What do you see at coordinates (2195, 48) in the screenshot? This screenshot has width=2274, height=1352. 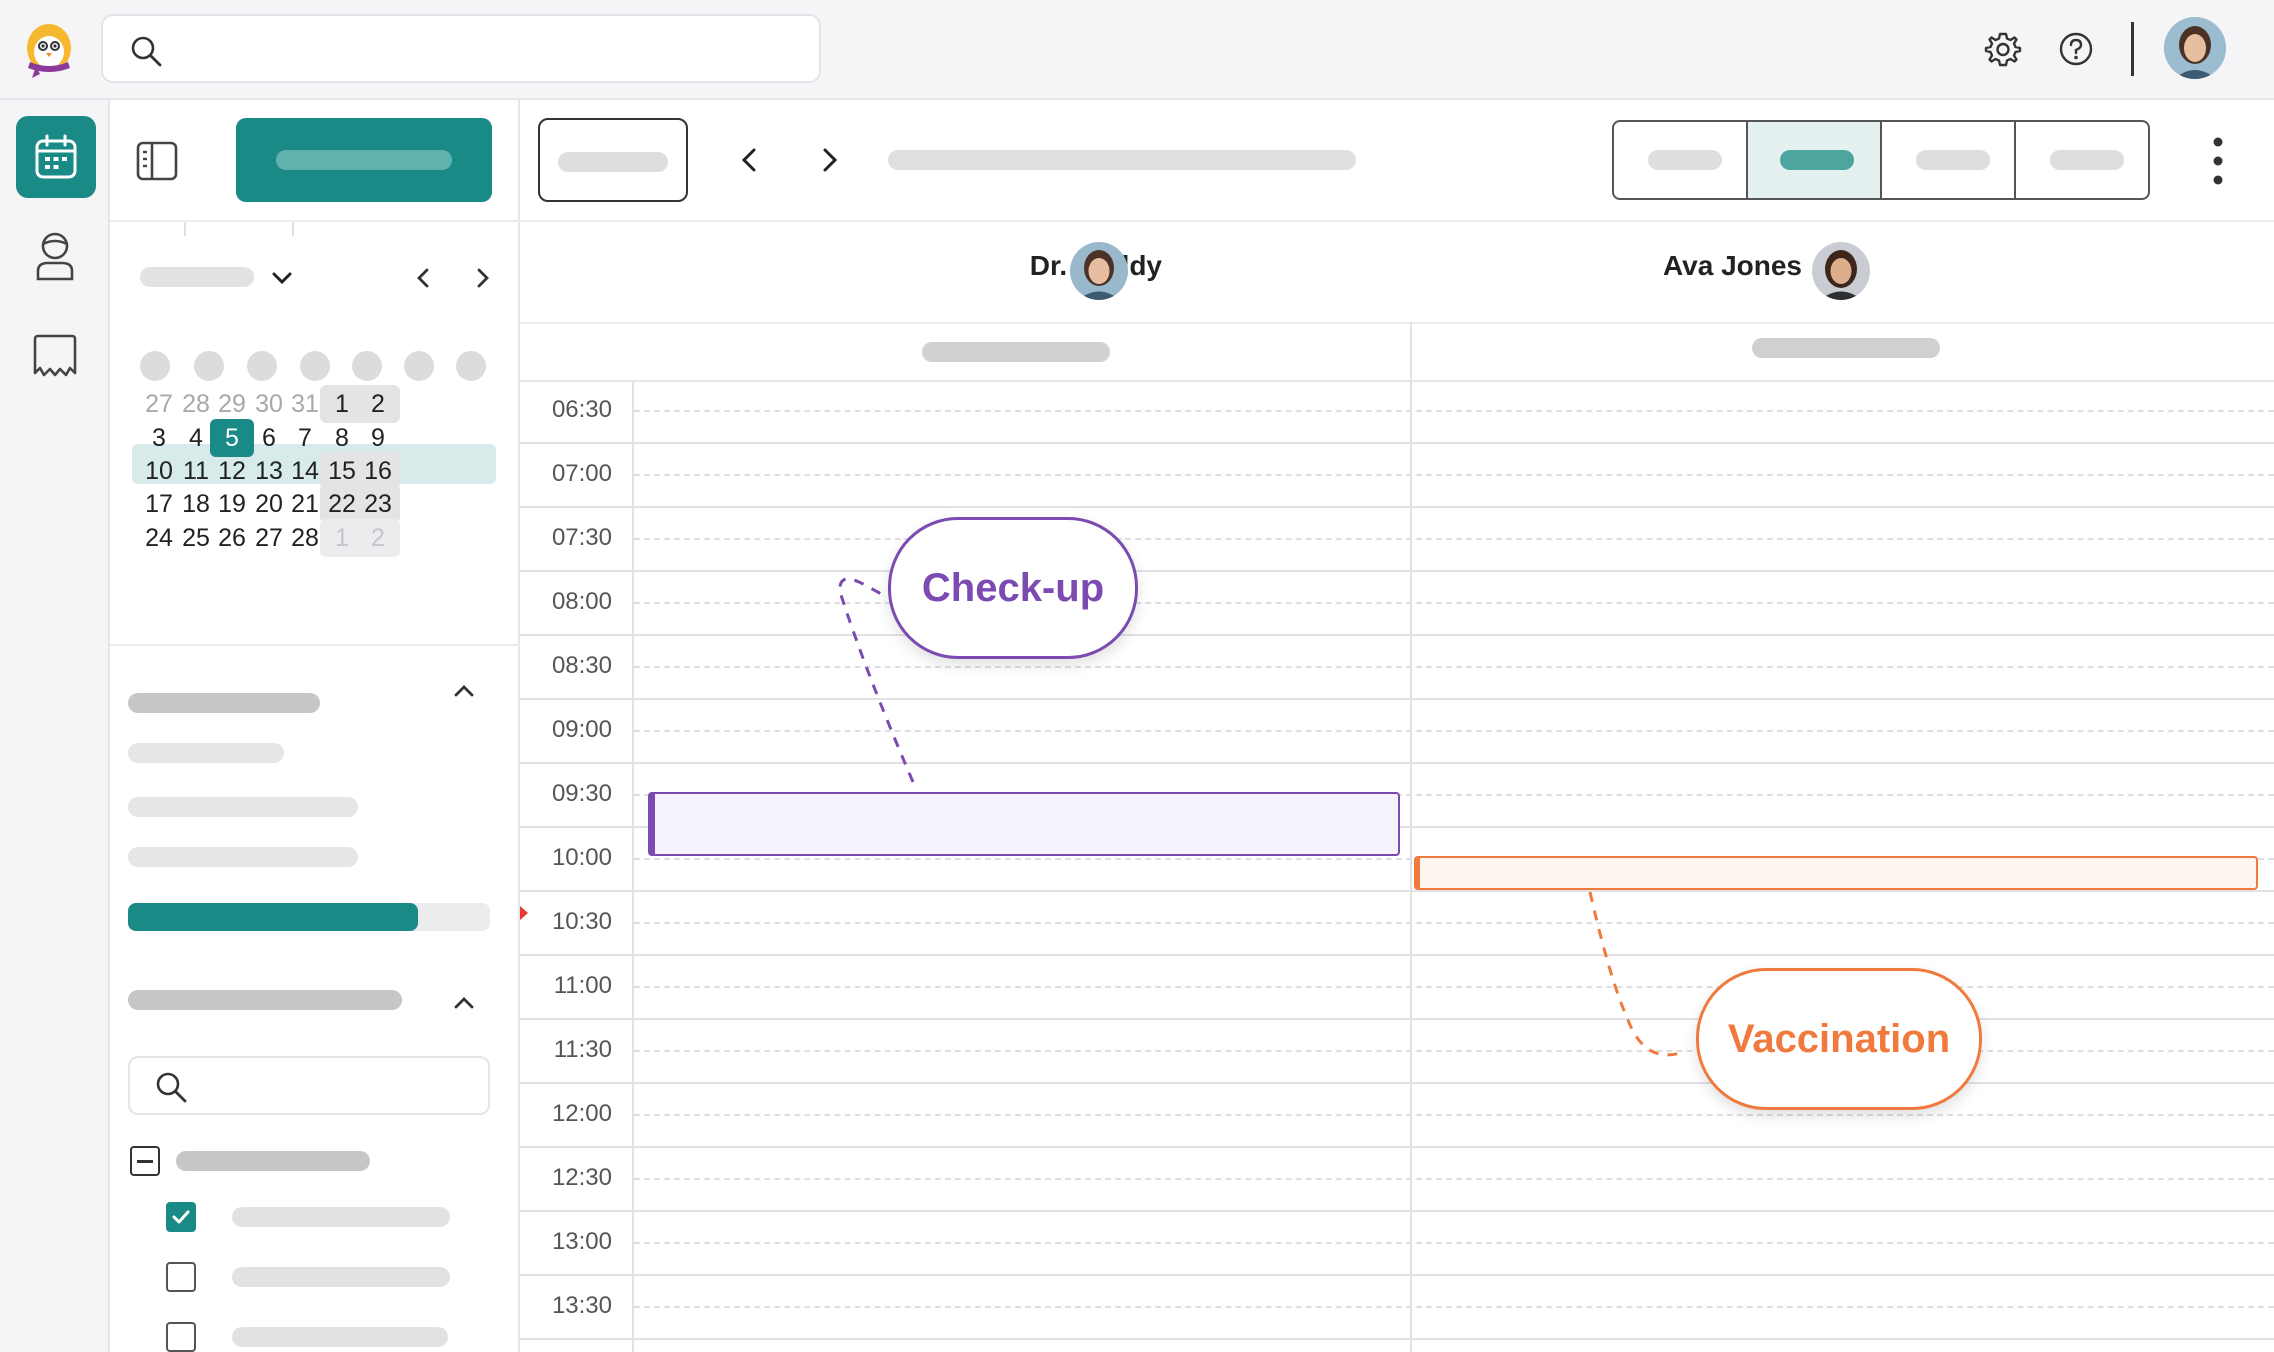 I see `avatar` at bounding box center [2195, 48].